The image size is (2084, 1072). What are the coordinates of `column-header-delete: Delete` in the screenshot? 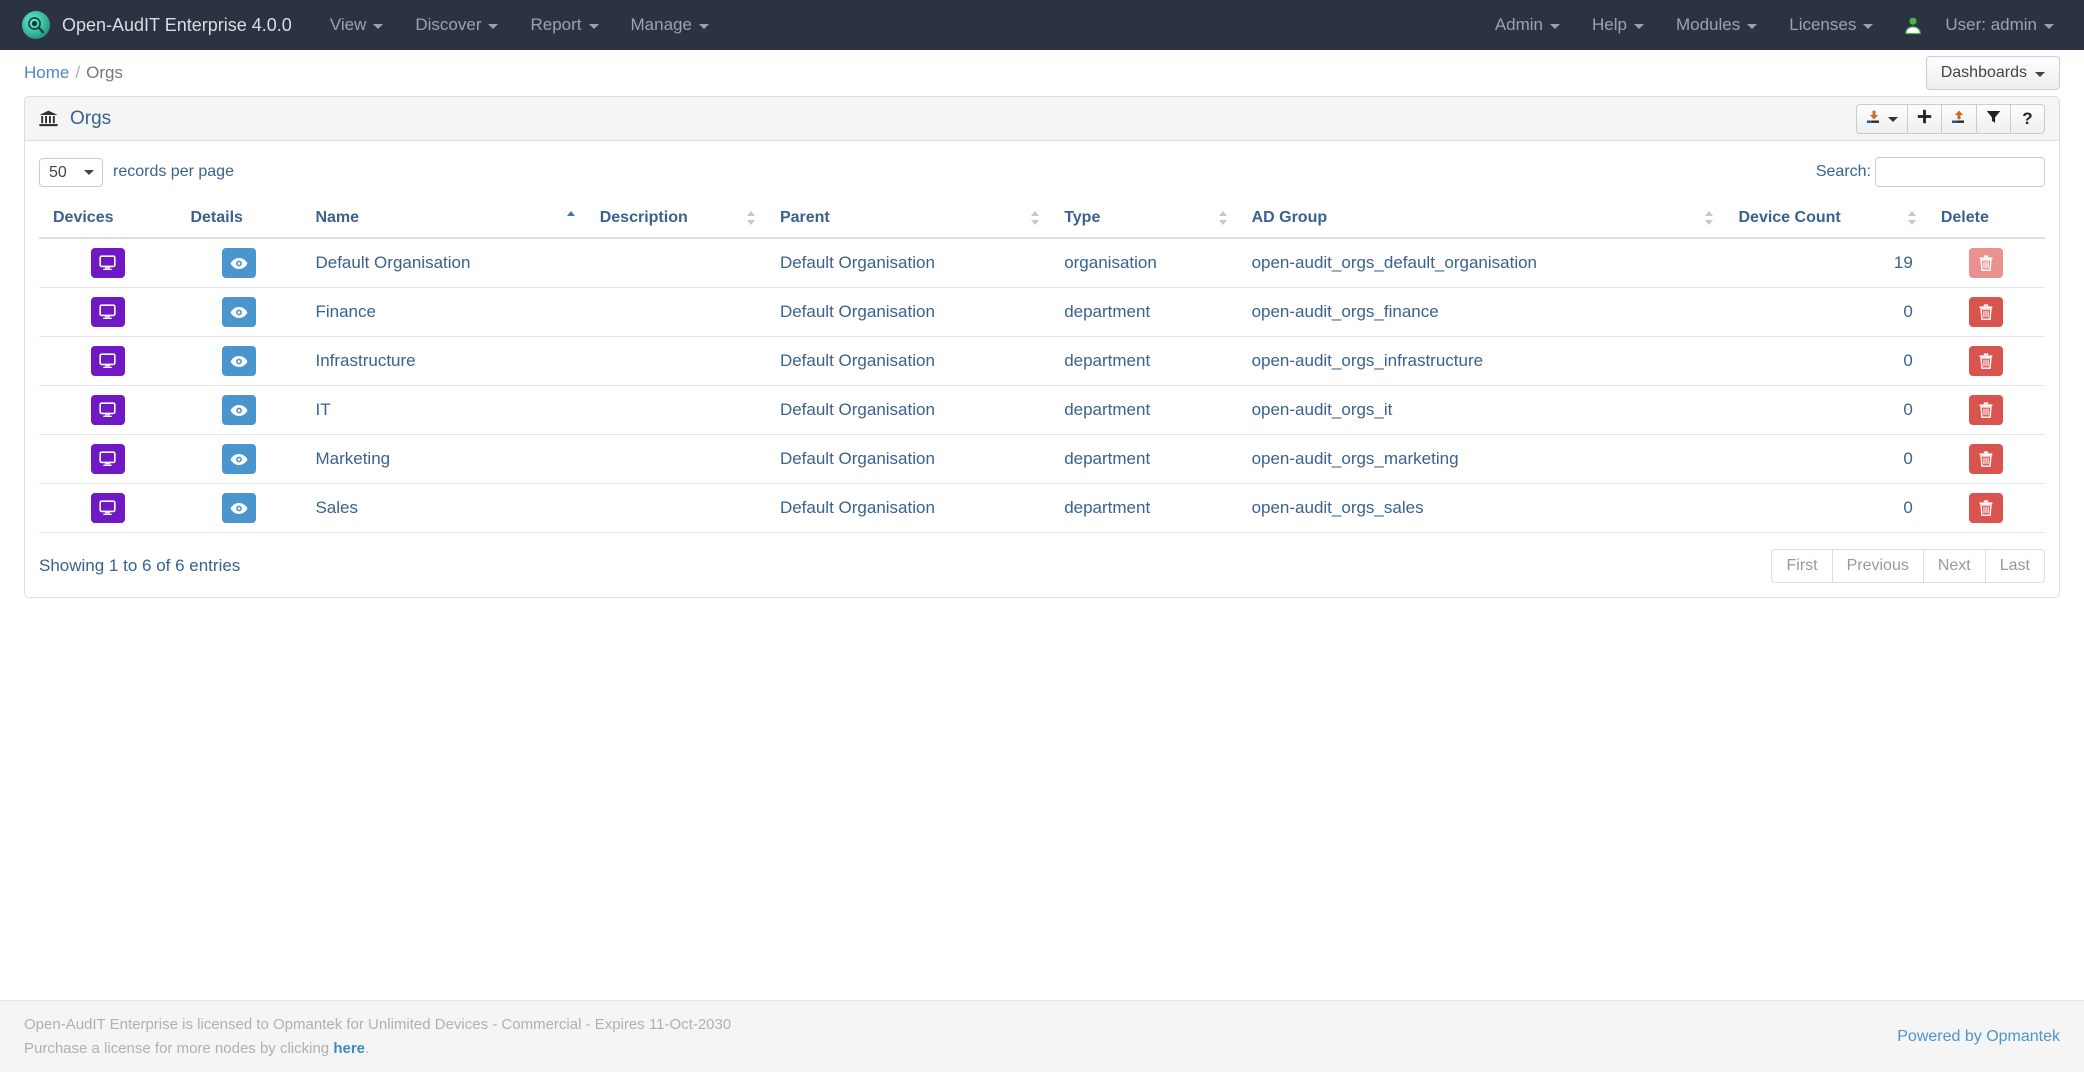 It's located at (1985, 219).